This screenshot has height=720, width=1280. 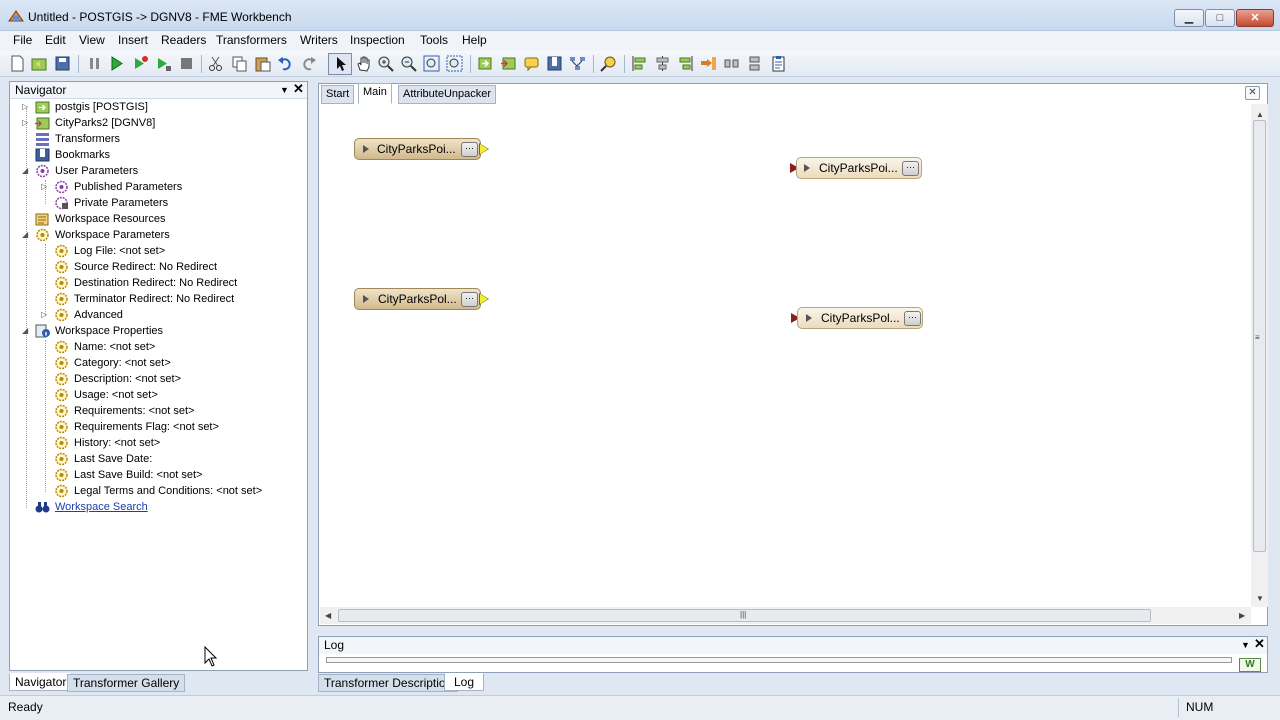 What do you see at coordinates (41, 682) in the screenshot?
I see `tab-navigator: Navigator` at bounding box center [41, 682].